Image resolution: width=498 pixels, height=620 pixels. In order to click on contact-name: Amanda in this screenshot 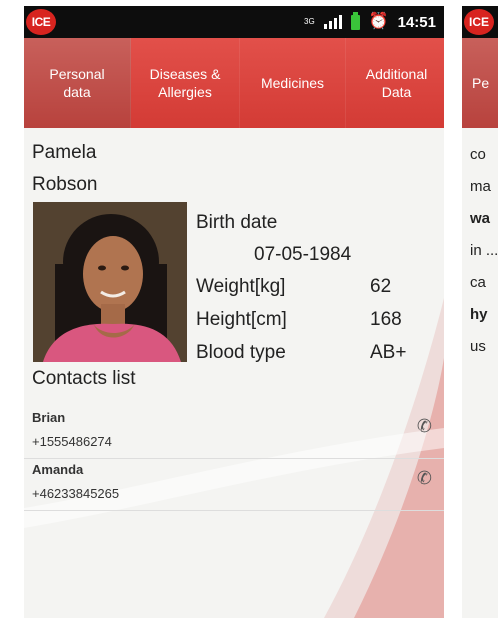, I will do `click(58, 469)`.